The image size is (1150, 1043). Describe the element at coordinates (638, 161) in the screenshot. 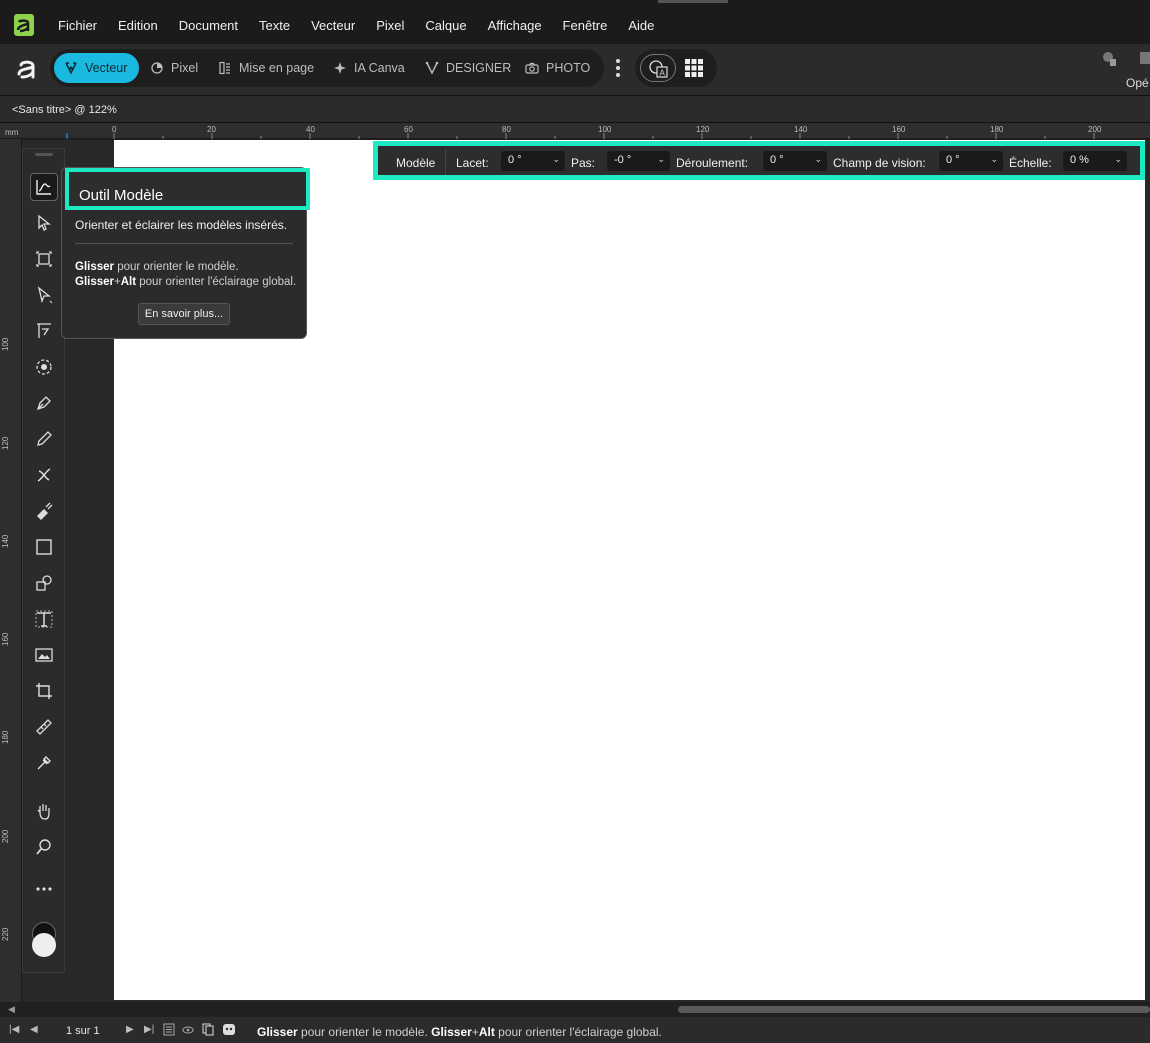

I see `pas-dropdown: -0 ° ⌄` at that location.